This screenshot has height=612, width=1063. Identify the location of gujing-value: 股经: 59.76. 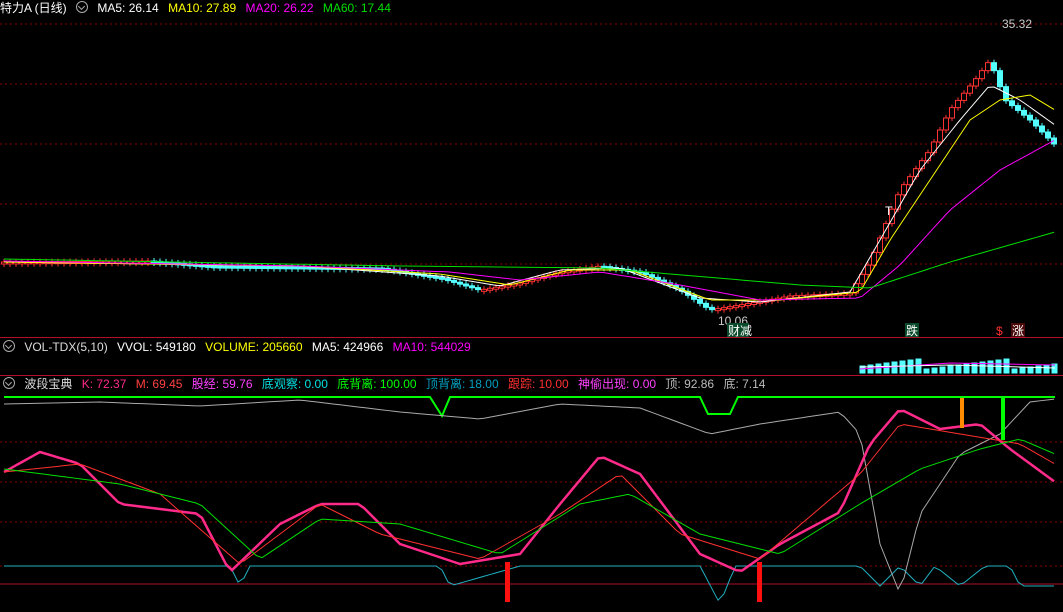
(222, 384).